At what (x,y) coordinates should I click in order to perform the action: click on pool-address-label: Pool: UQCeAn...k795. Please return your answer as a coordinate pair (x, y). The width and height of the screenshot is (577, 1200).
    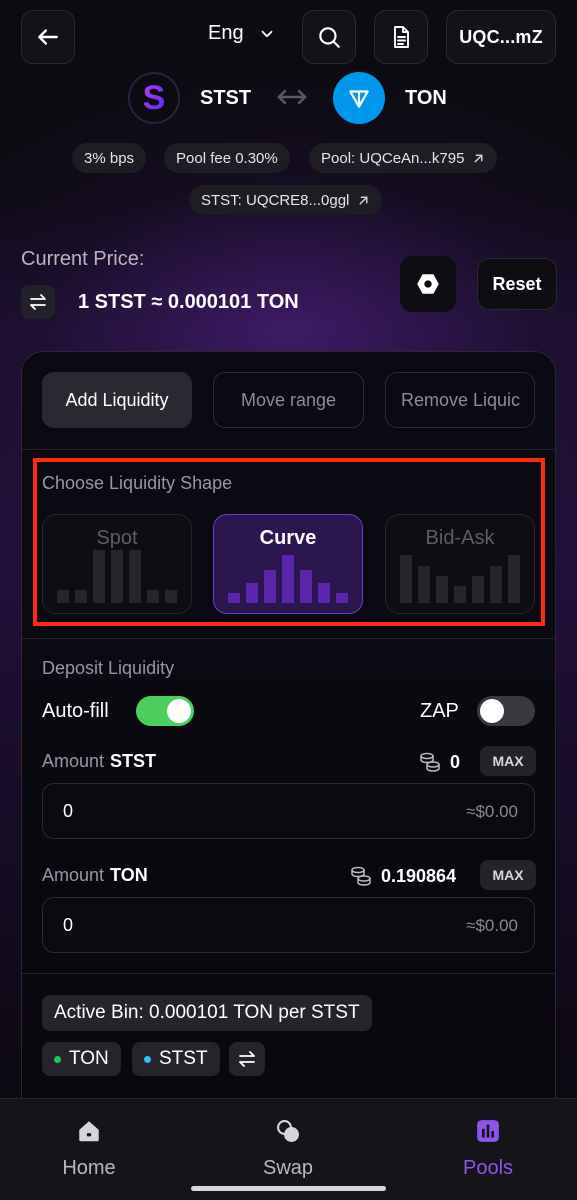
    Looking at the image, I should click on (393, 158).